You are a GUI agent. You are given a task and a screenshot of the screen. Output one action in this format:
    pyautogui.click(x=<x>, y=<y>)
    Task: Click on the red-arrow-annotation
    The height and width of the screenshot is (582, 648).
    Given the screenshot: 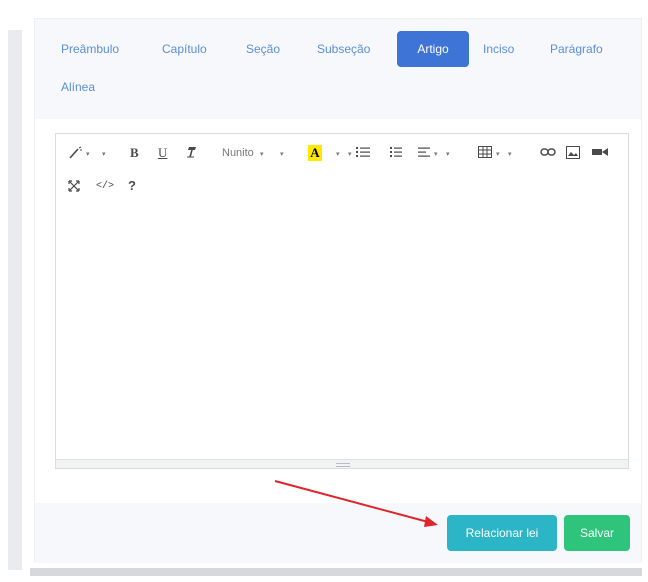 What is the action you would take?
    pyautogui.click(x=356, y=503)
    